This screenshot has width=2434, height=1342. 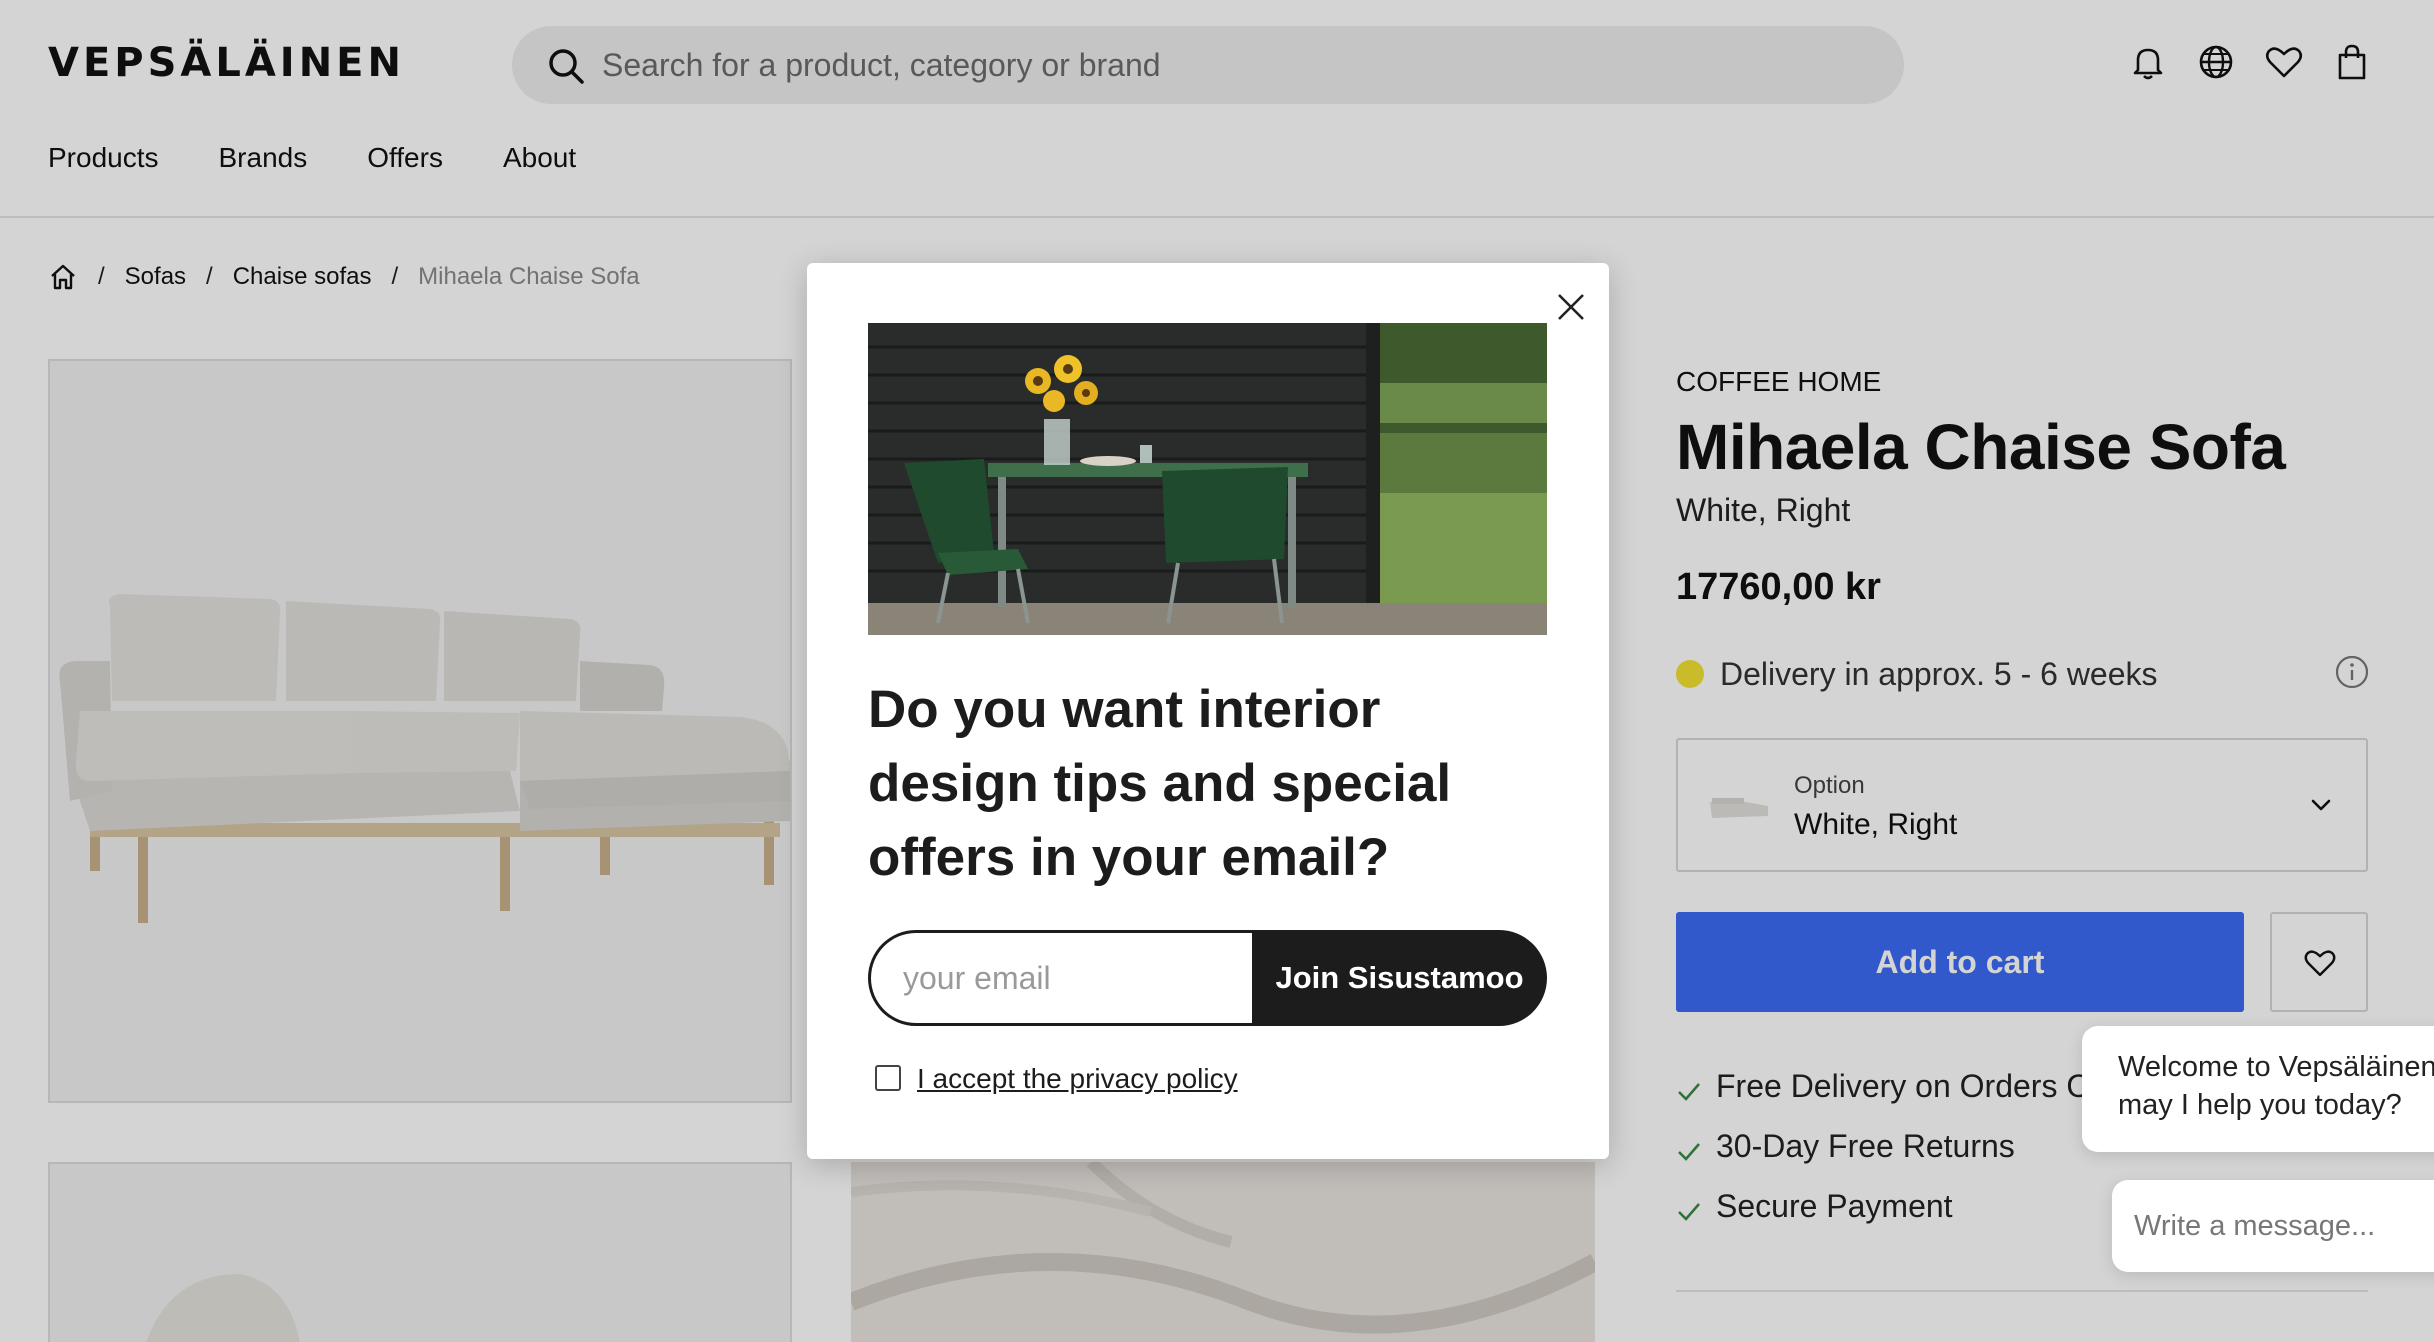 What do you see at coordinates (1399, 978) in the screenshot?
I see `join-button: Join Sisustamoo` at bounding box center [1399, 978].